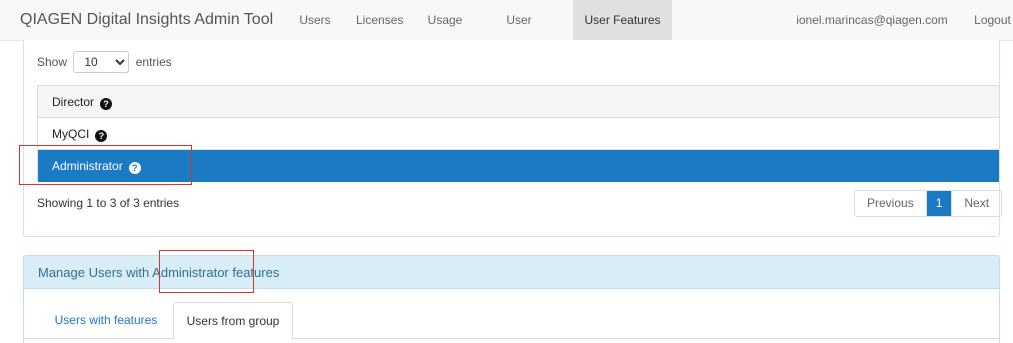 The width and height of the screenshot is (1013, 343). What do you see at coordinates (511, 321) in the screenshot?
I see `manage-users-tabs: Users with features Users from group` at bounding box center [511, 321].